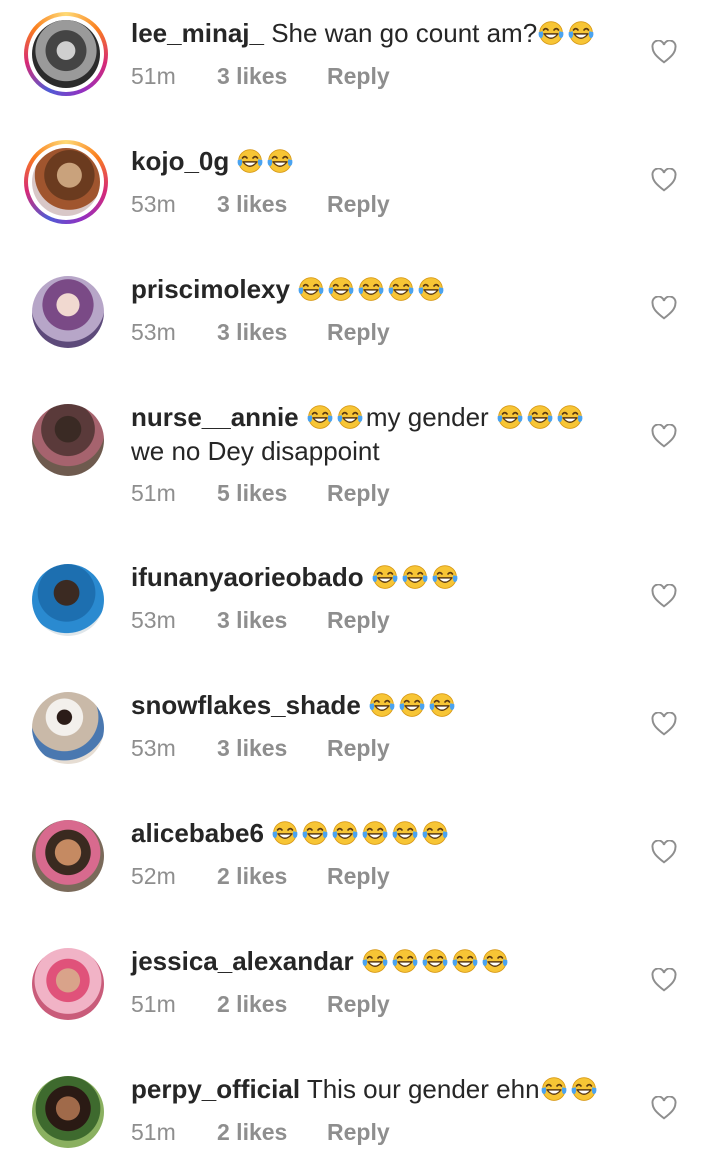 This screenshot has width=720, height=1155. What do you see at coordinates (197, 833) in the screenshot?
I see `comment-username: alicebabe6` at bounding box center [197, 833].